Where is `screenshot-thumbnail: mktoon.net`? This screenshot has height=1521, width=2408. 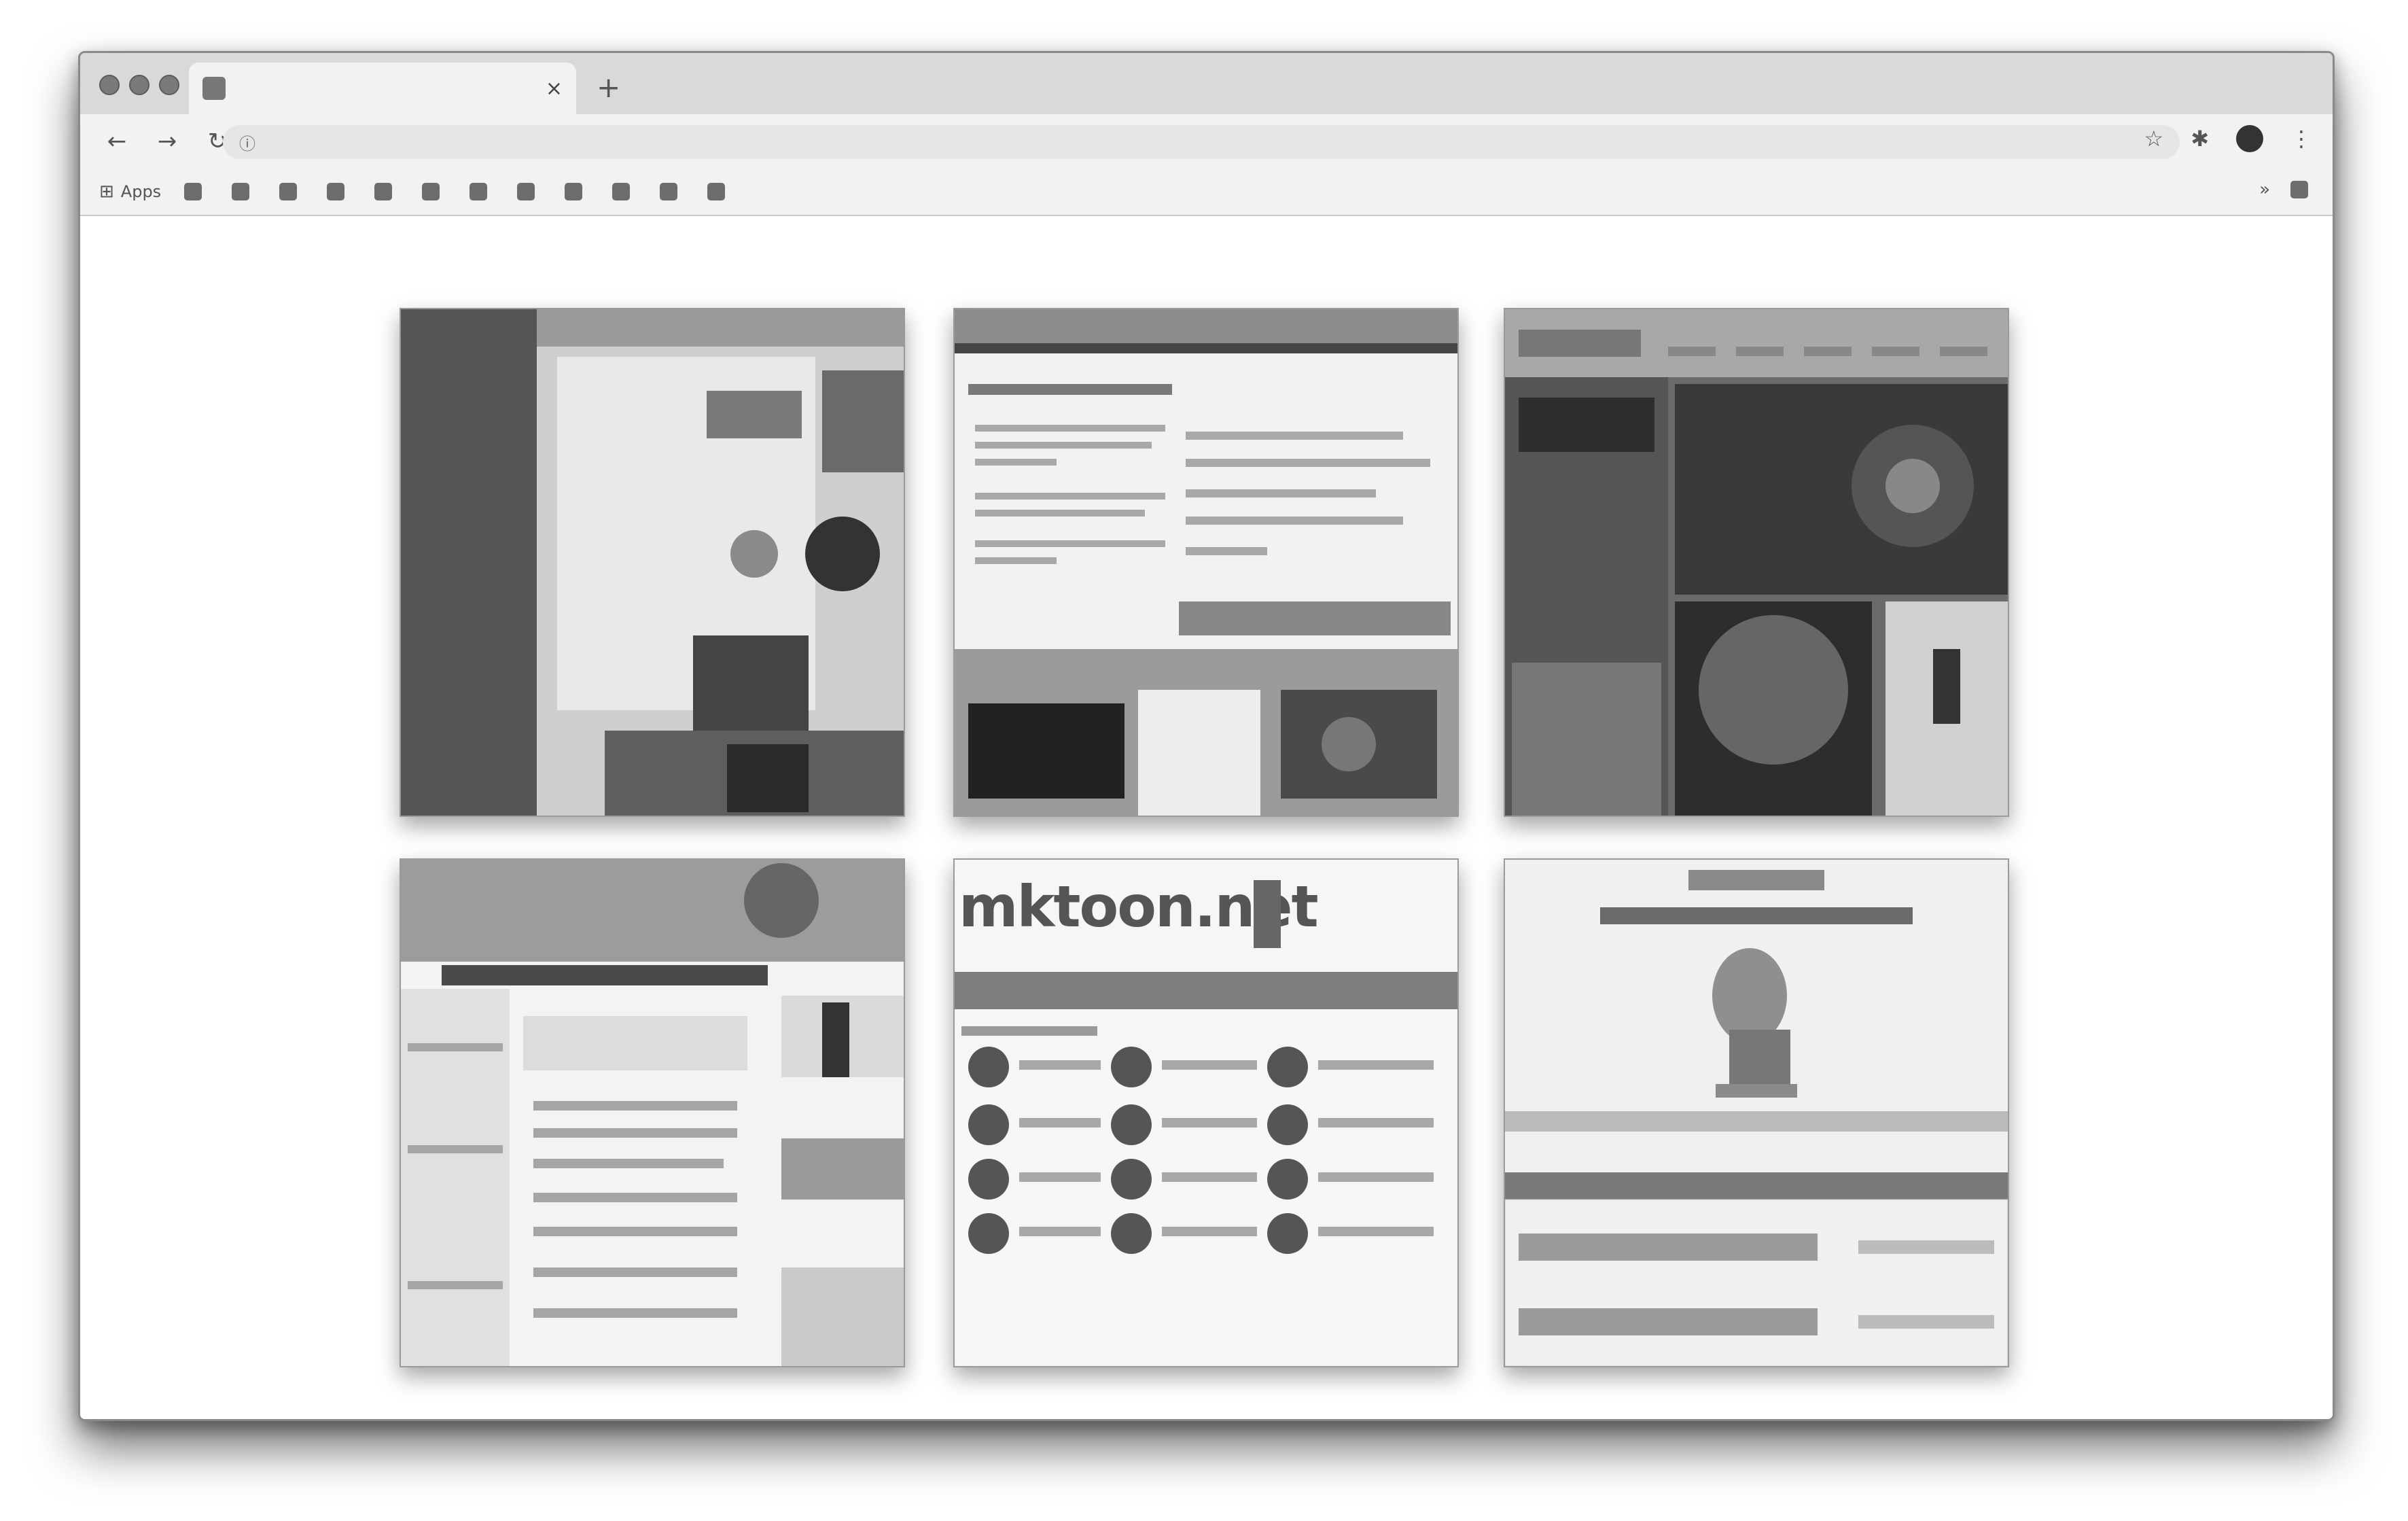 screenshot-thumbnail: mktoon.net is located at coordinates (1206, 1113).